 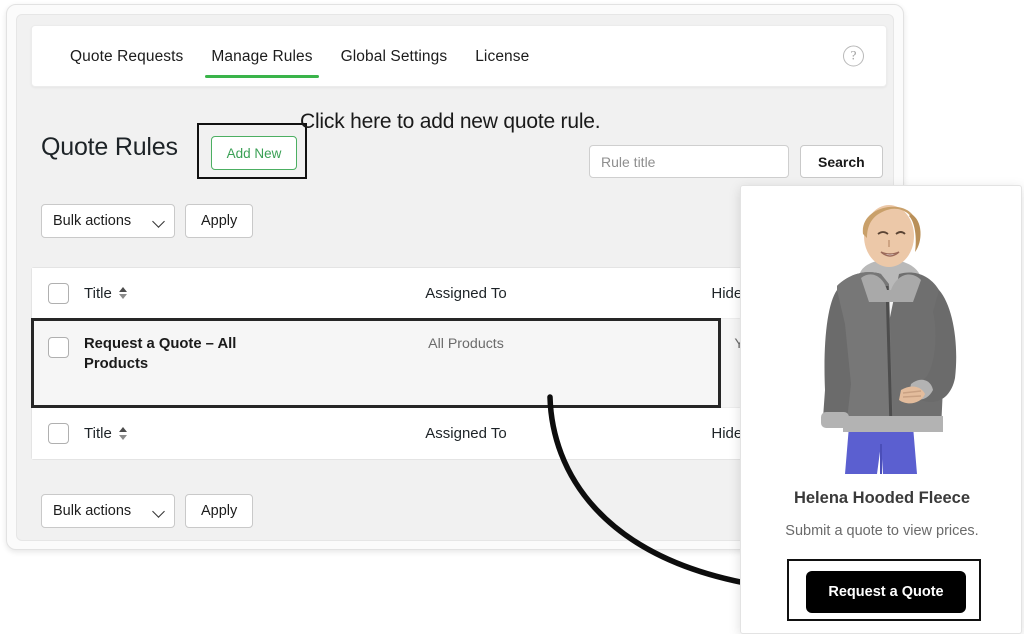 What do you see at coordinates (219, 511) in the screenshot?
I see `apply-button-bottom: Apply` at bounding box center [219, 511].